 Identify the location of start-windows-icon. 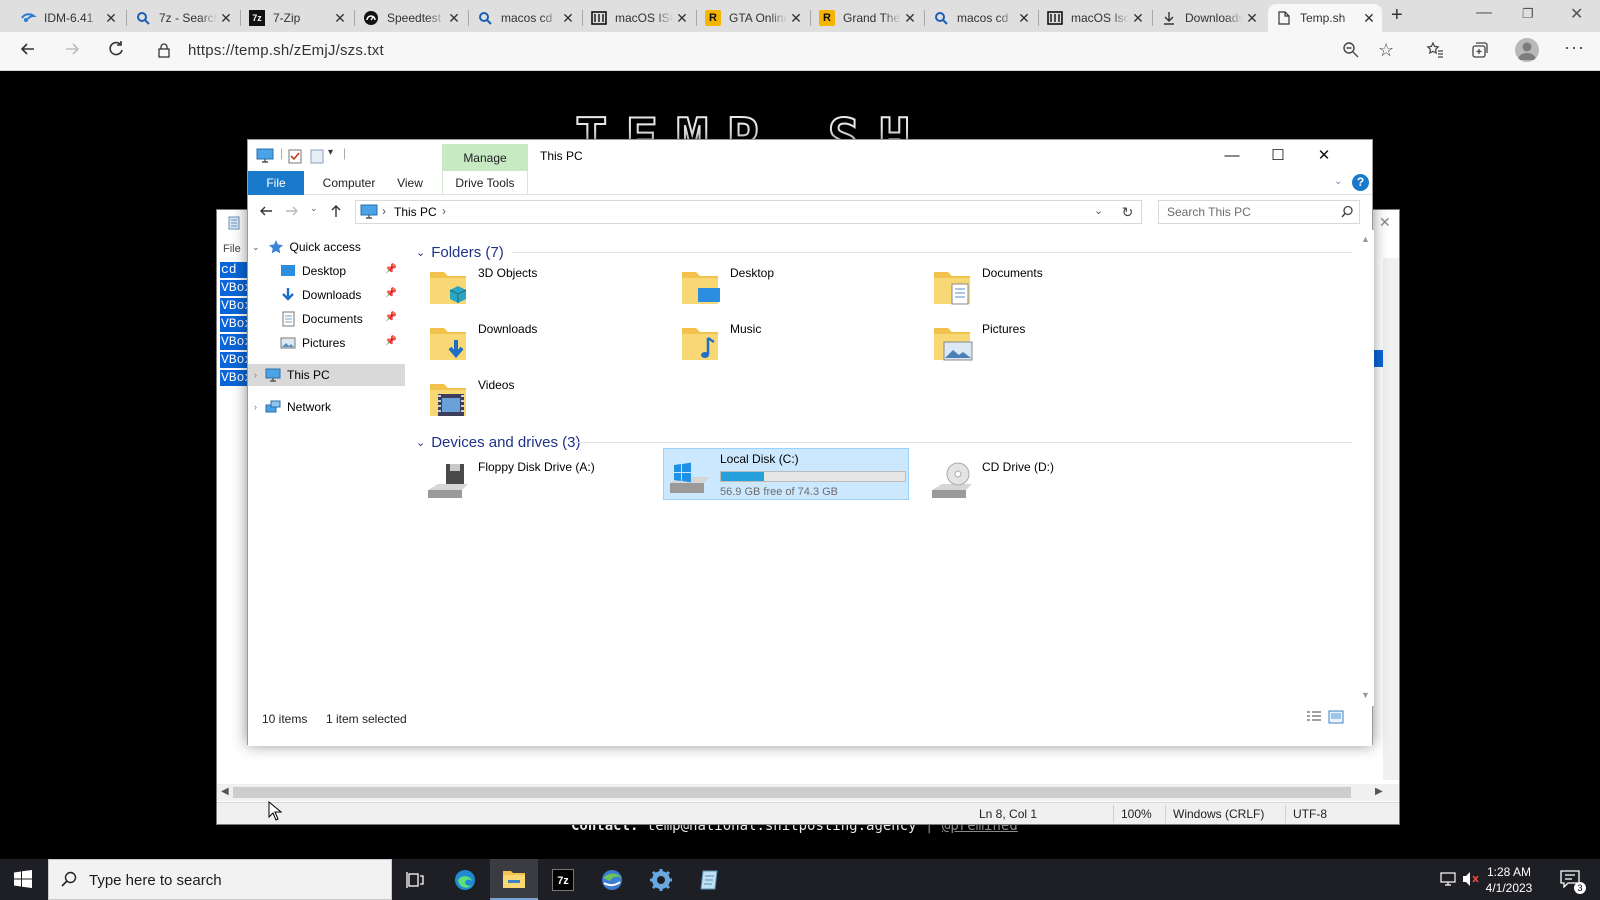
(23, 880).